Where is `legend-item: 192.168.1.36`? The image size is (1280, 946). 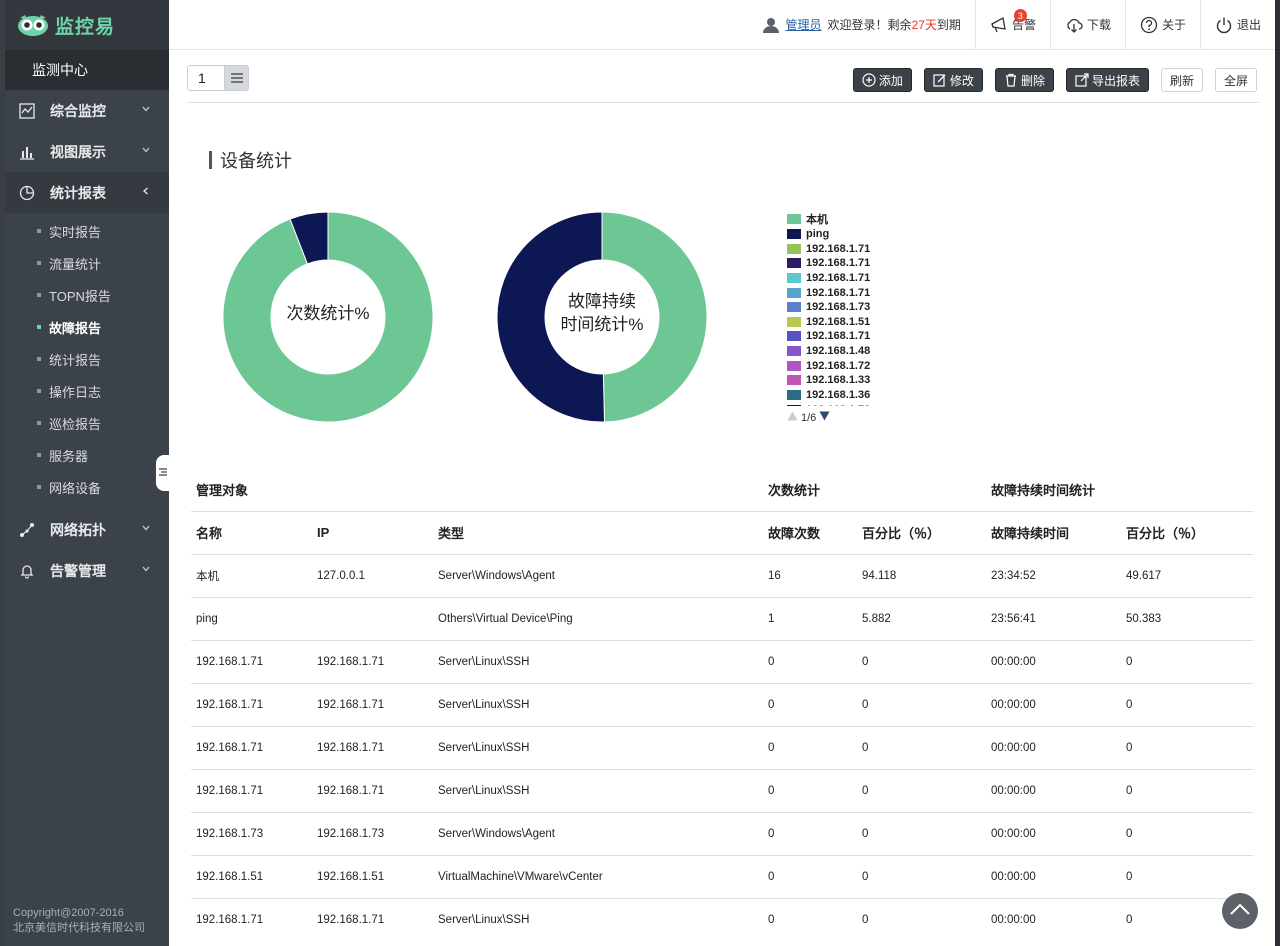
legend-item: 192.168.1.36 is located at coordinates (837, 395).